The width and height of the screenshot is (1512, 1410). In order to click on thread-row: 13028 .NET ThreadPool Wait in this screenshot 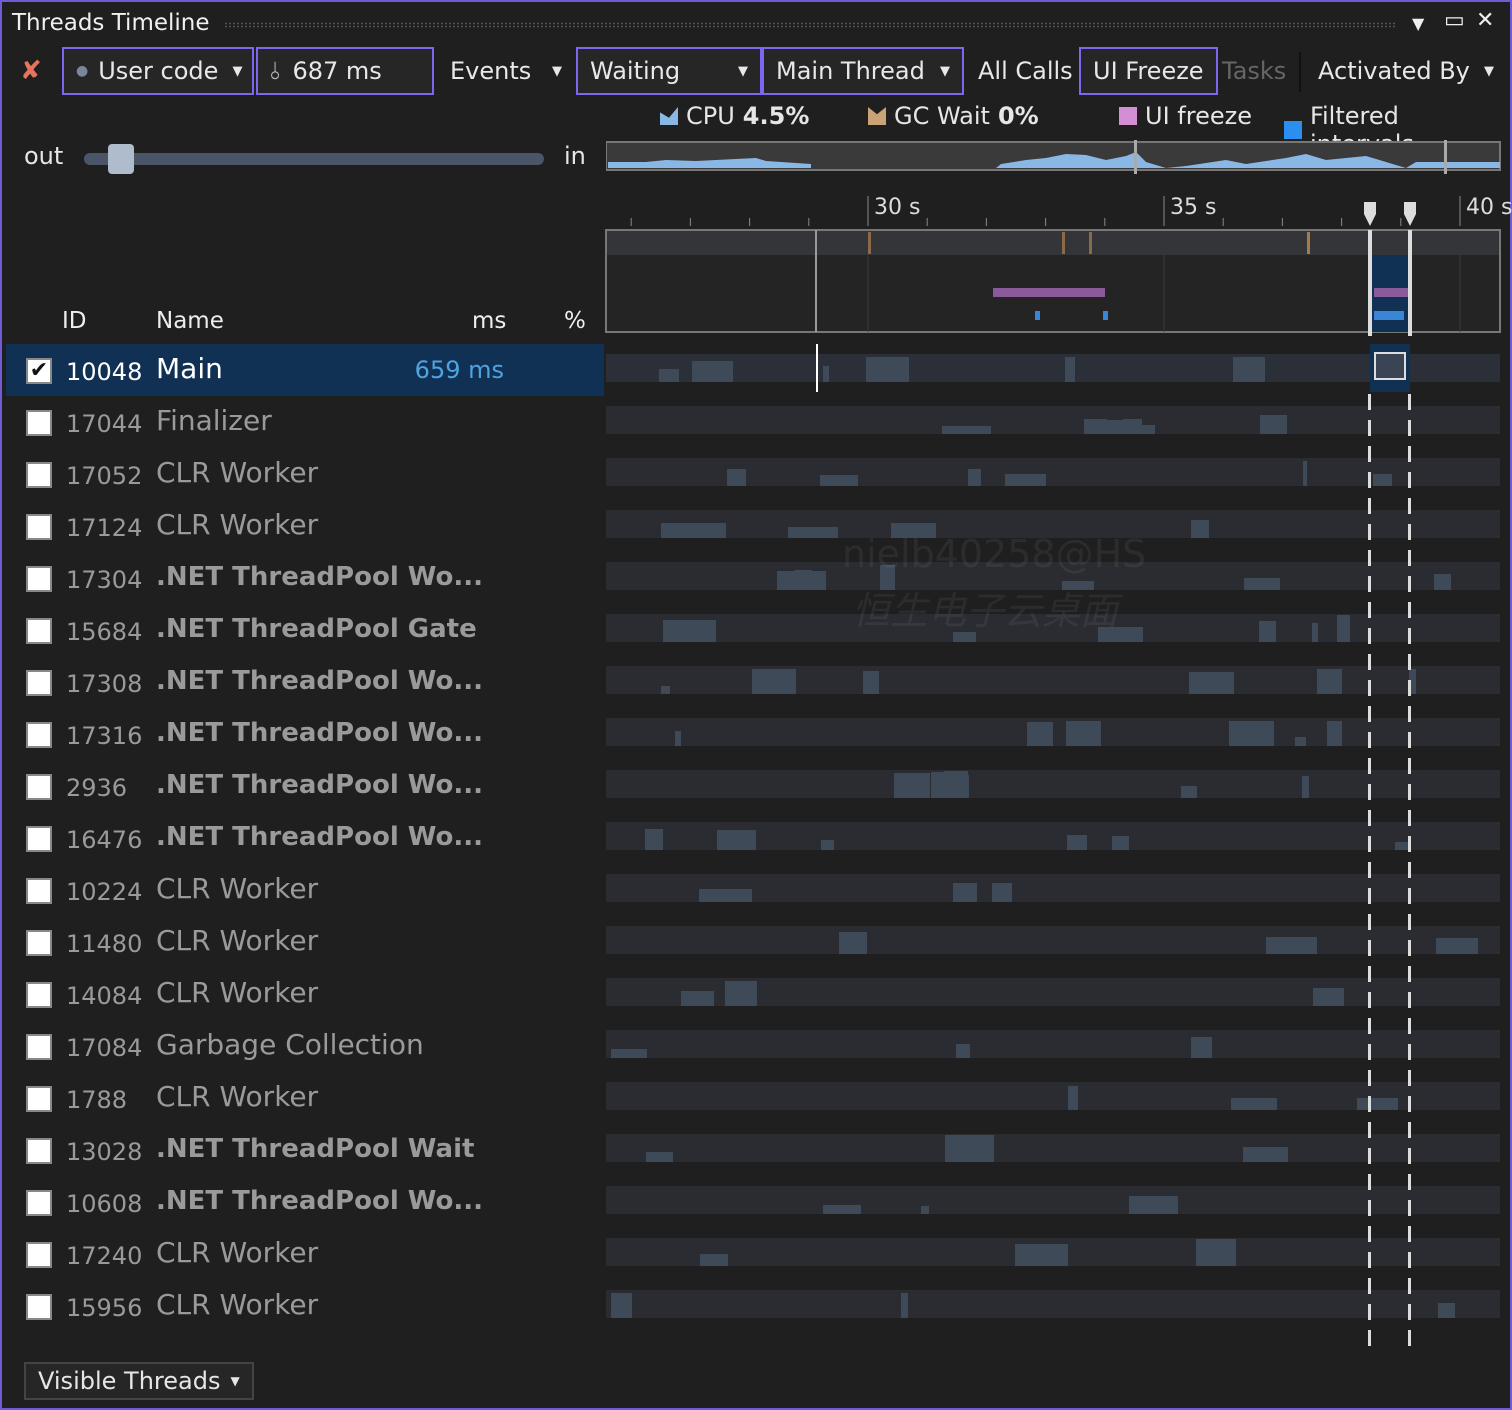, I will do `click(305, 1150)`.